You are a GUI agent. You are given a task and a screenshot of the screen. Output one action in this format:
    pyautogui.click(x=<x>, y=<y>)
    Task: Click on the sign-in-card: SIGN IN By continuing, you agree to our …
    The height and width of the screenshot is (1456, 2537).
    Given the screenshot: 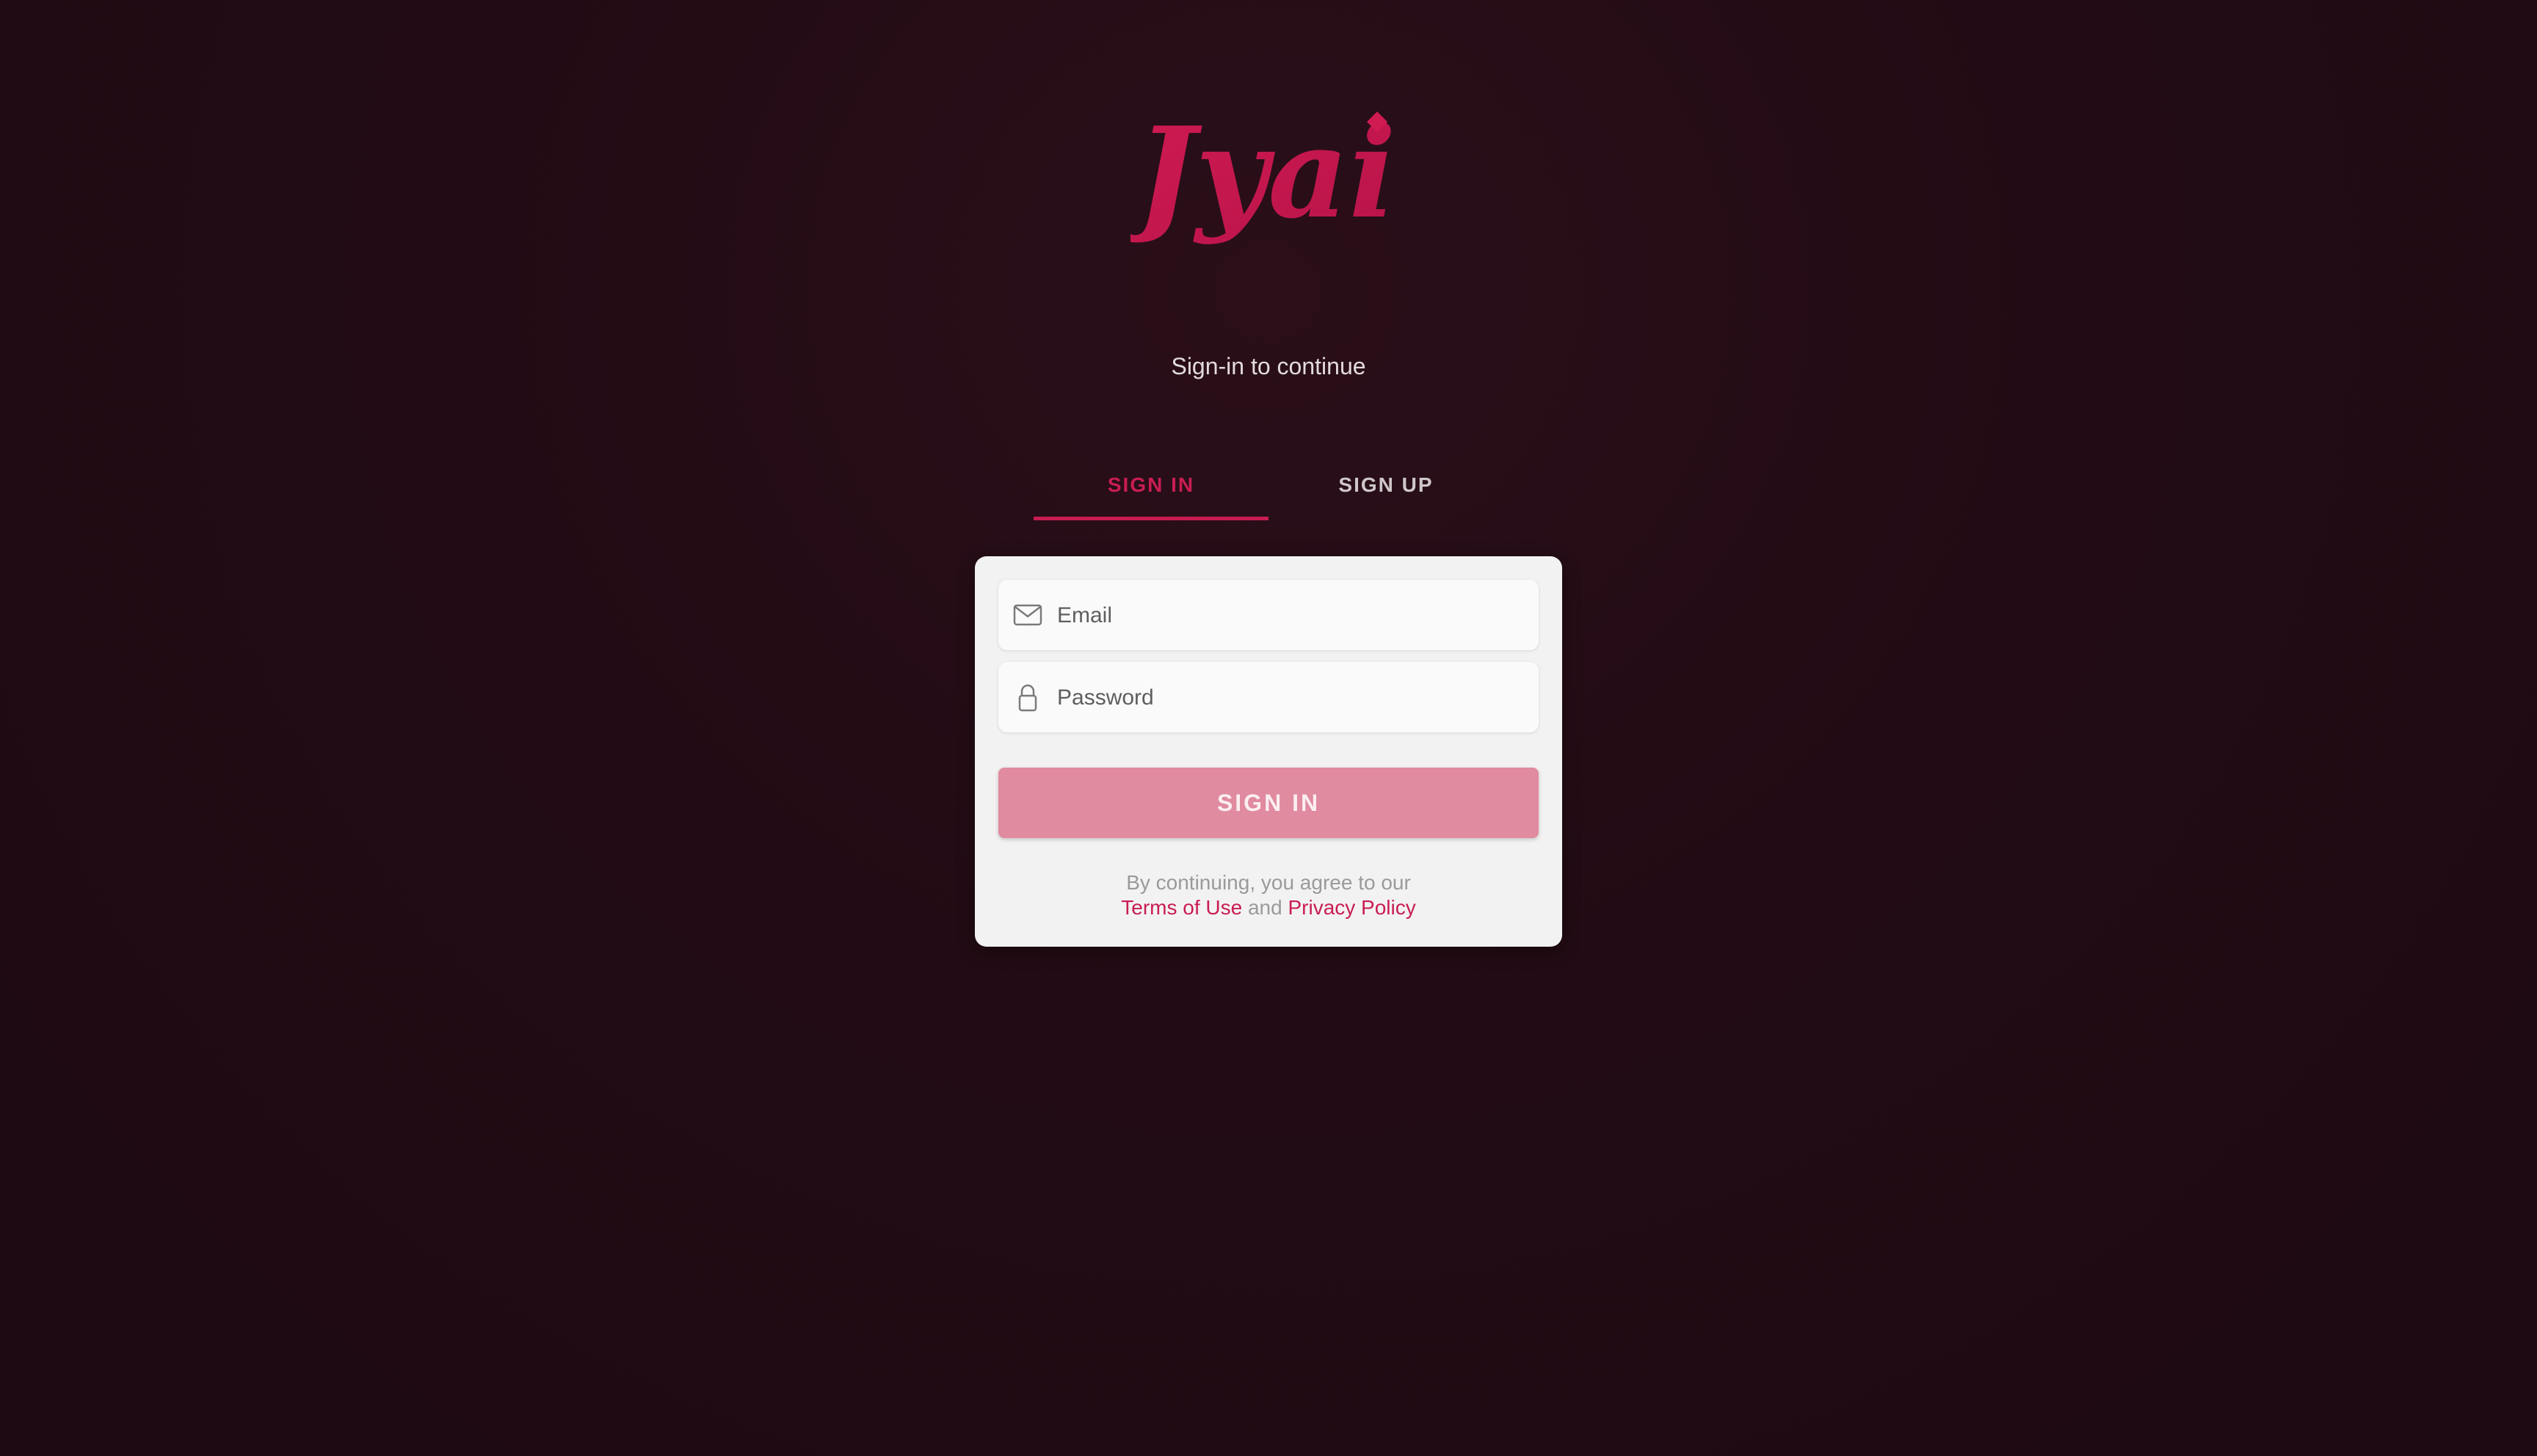 What is the action you would take?
    pyautogui.click(x=1268, y=752)
    